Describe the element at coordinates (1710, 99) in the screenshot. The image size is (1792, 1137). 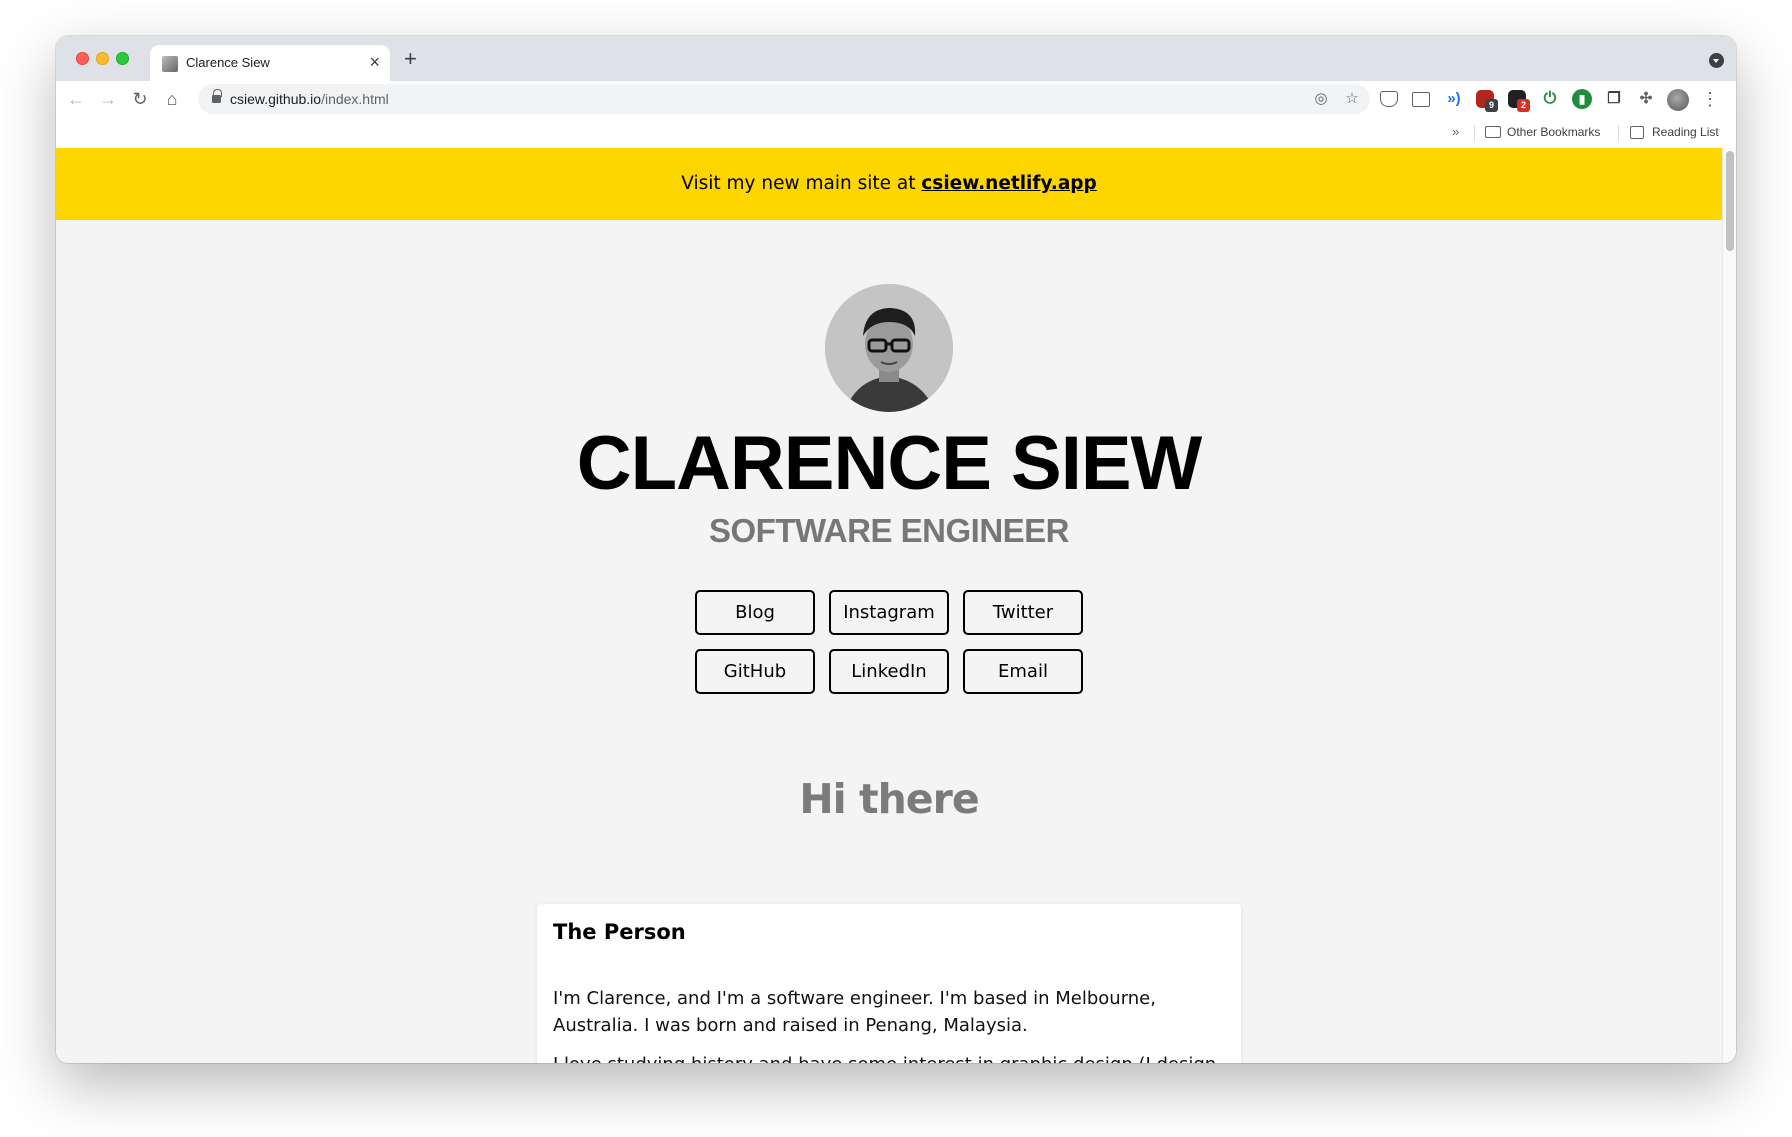
I see `kebab-menu-icon: ⋮` at that location.